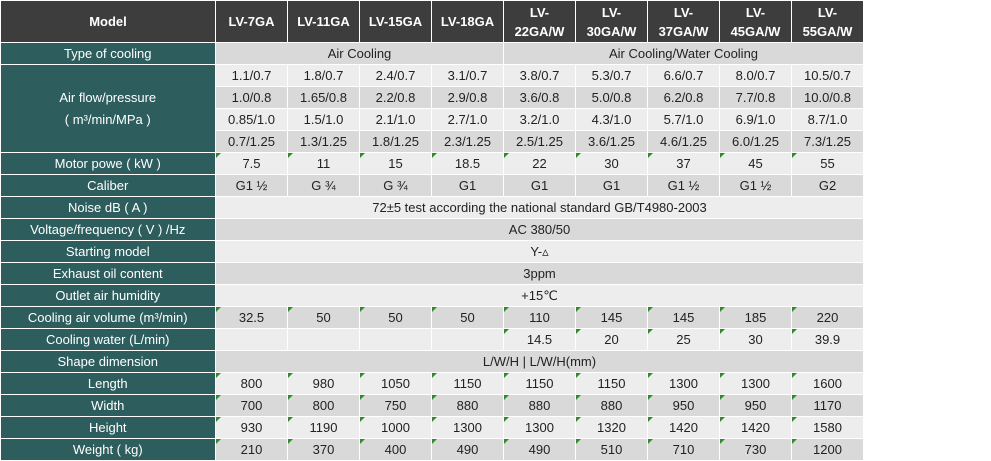 The height and width of the screenshot is (461, 991). What do you see at coordinates (323, 163) in the screenshot?
I see `table-cell: 11` at bounding box center [323, 163].